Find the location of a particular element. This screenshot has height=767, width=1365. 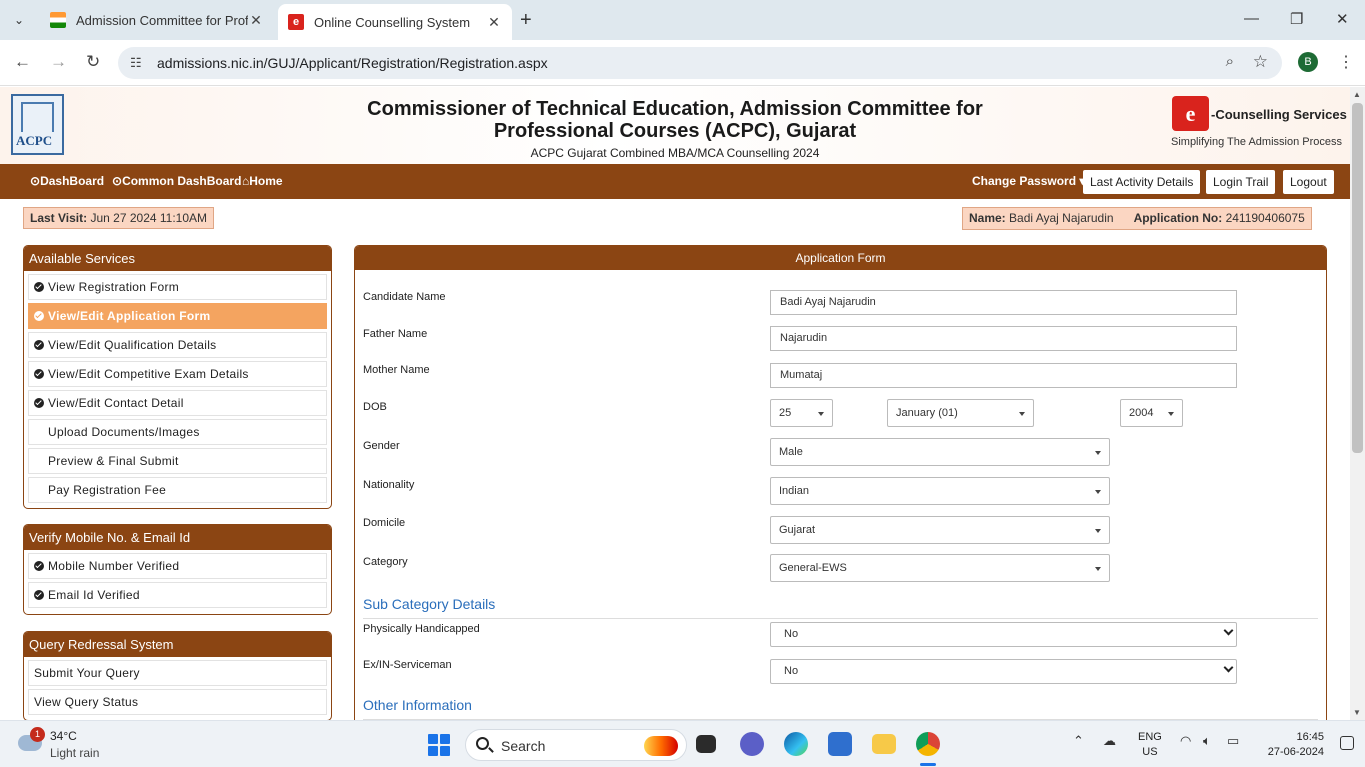

system-clock: 16:45 27-06-2024 is located at coordinates (1291, 745).